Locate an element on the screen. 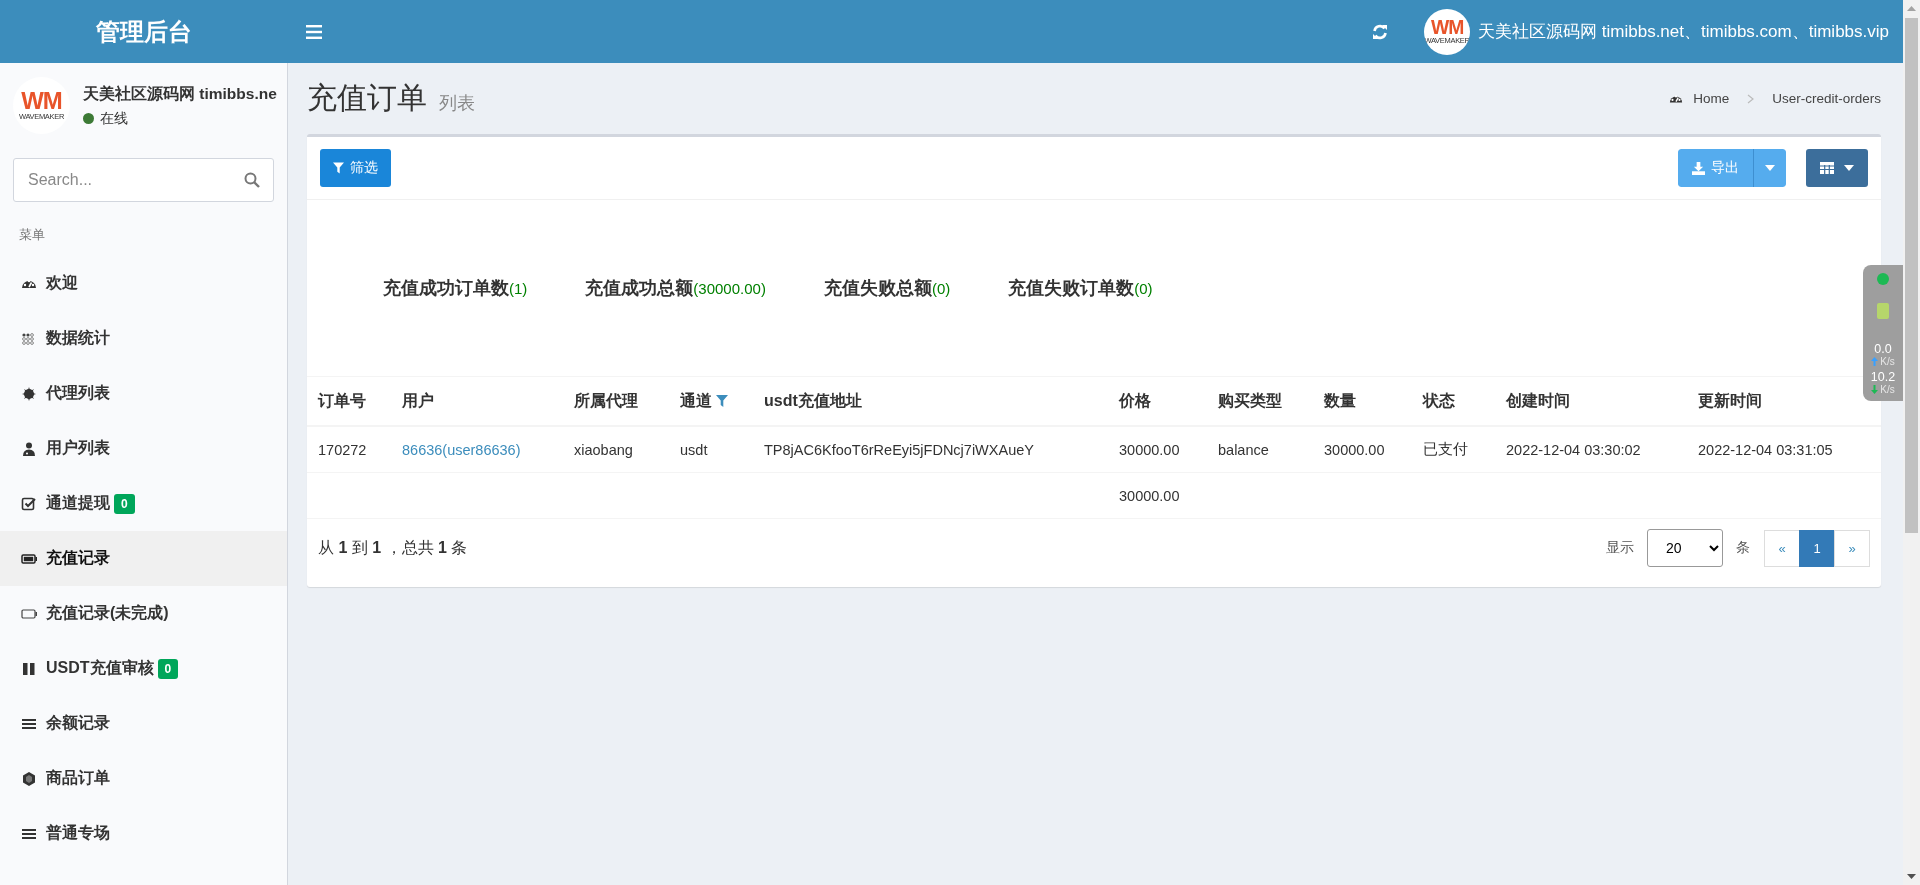  user-name: 天美社区源码网 timibbs.ne is located at coordinates (180, 93).